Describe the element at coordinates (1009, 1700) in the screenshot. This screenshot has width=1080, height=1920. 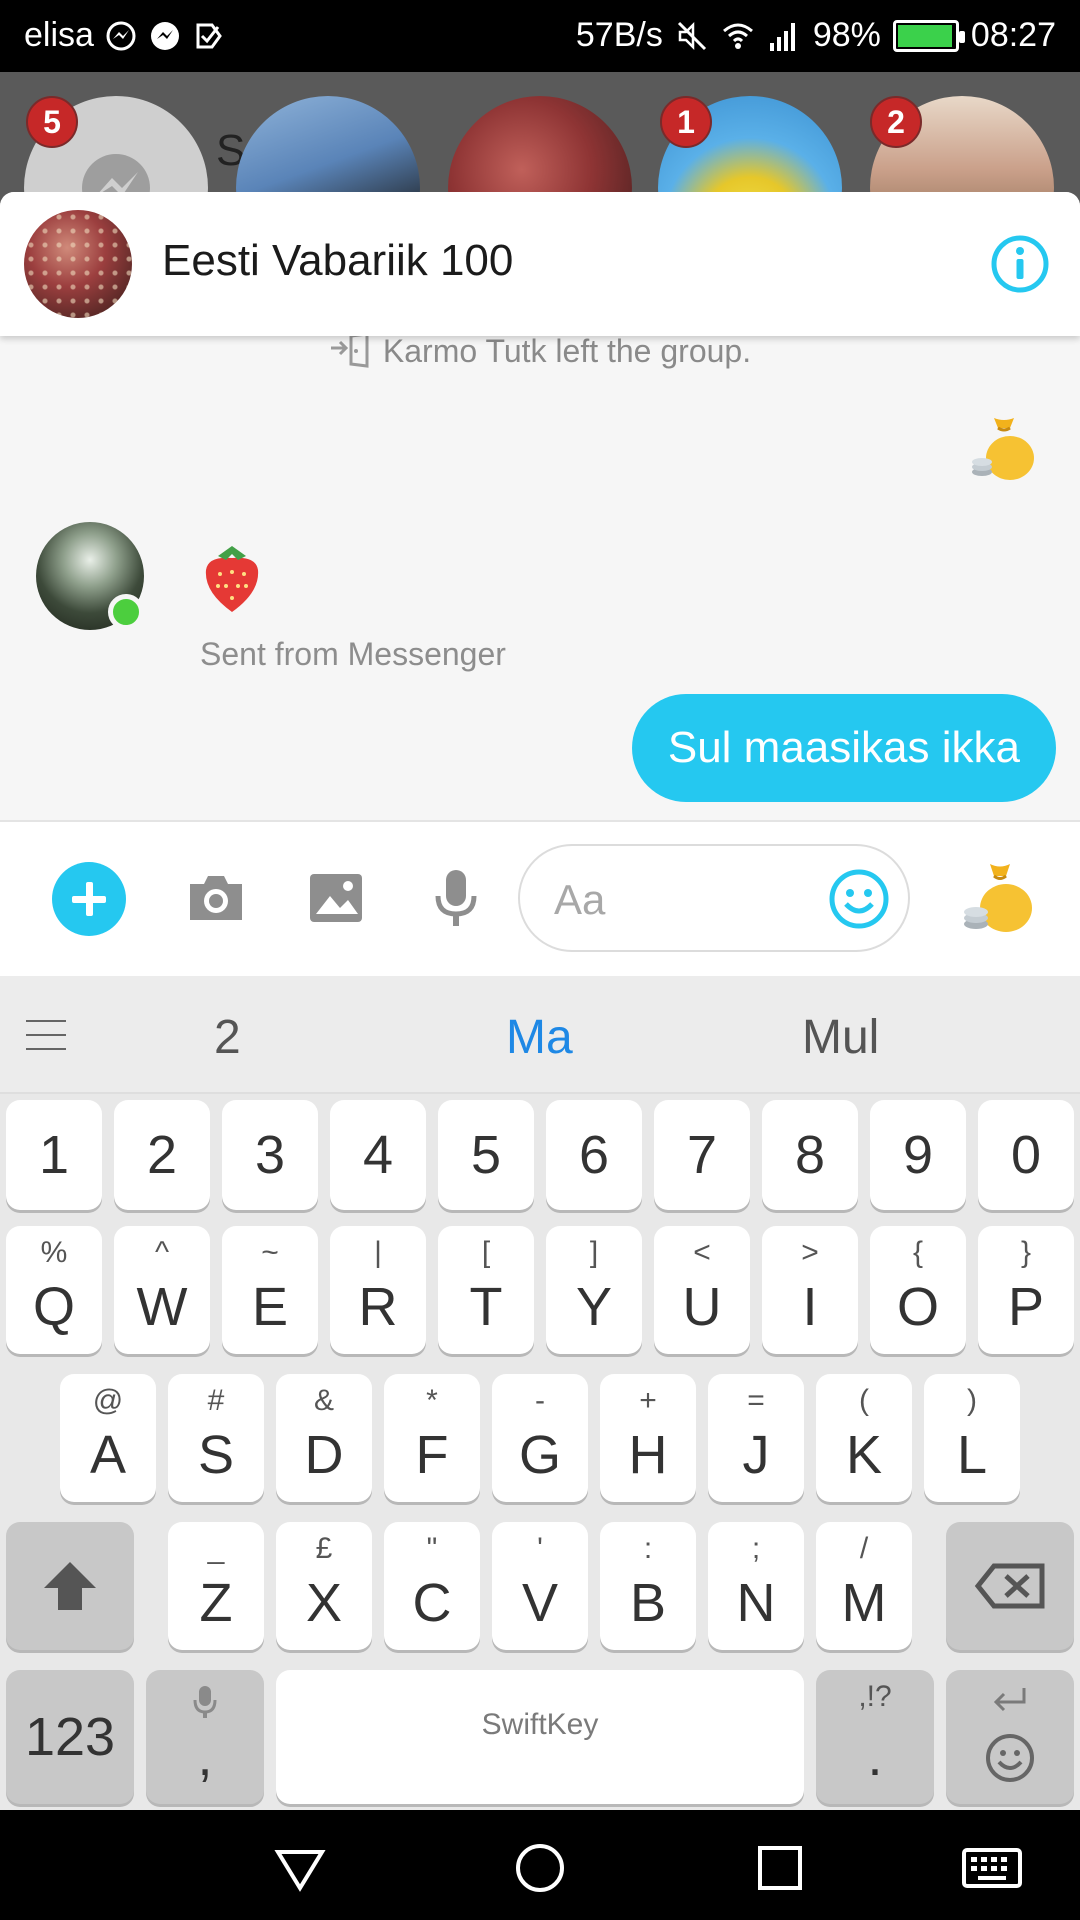
I see `enter-icon` at that location.